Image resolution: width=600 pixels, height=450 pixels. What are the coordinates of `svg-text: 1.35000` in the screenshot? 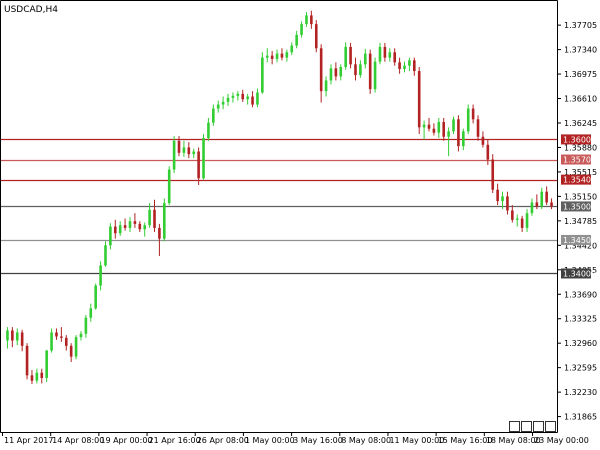 It's located at (579, 206).